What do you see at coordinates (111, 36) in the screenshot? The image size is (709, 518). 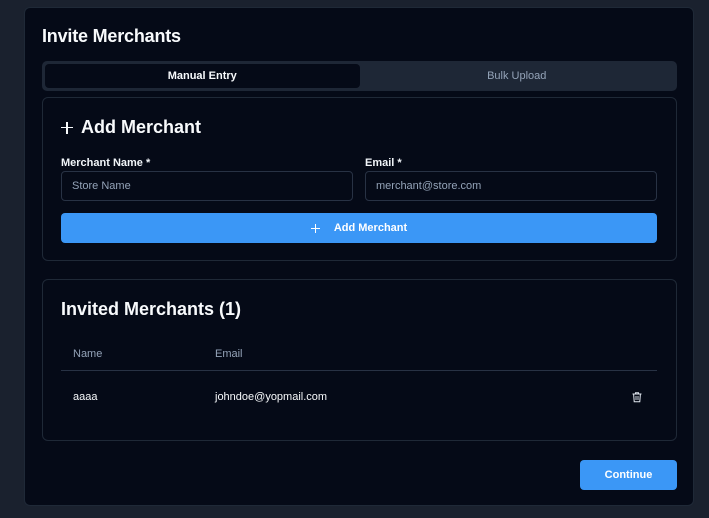 I see `page-title: Invite Merchants` at bounding box center [111, 36].